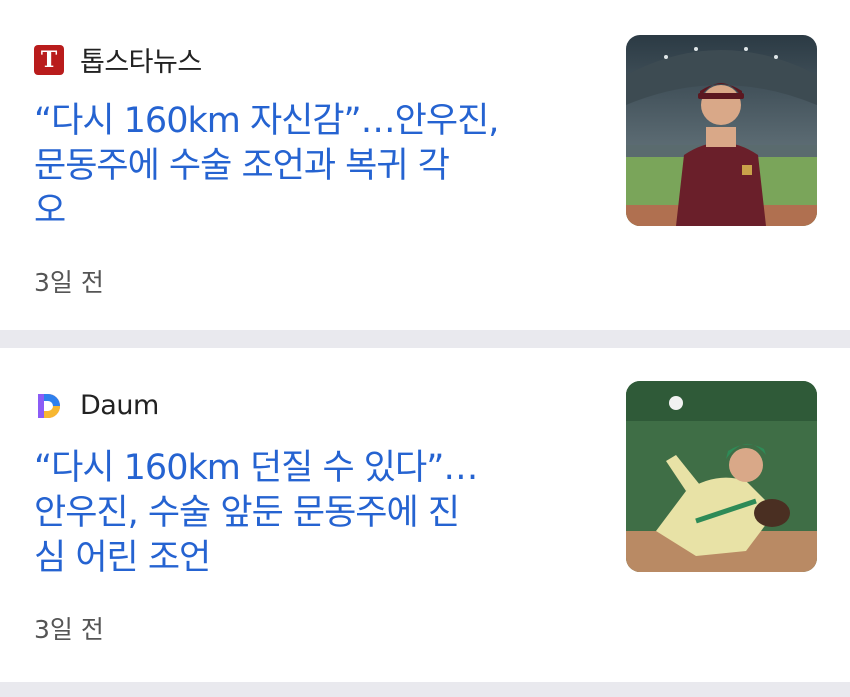  Describe the element at coordinates (122, 558) in the screenshot. I see `headline-line: 심 어린 조언` at that location.